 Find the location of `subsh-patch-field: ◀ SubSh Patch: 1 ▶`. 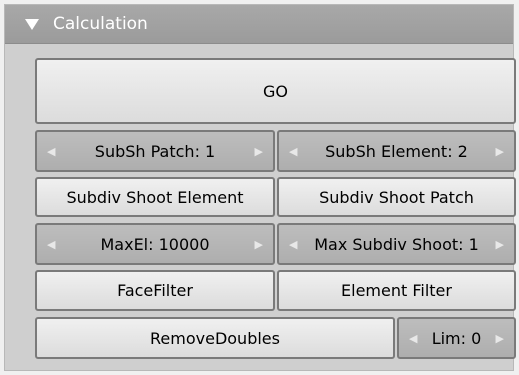

subsh-patch-field: ◀ SubSh Patch: 1 ▶ is located at coordinates (155, 151).